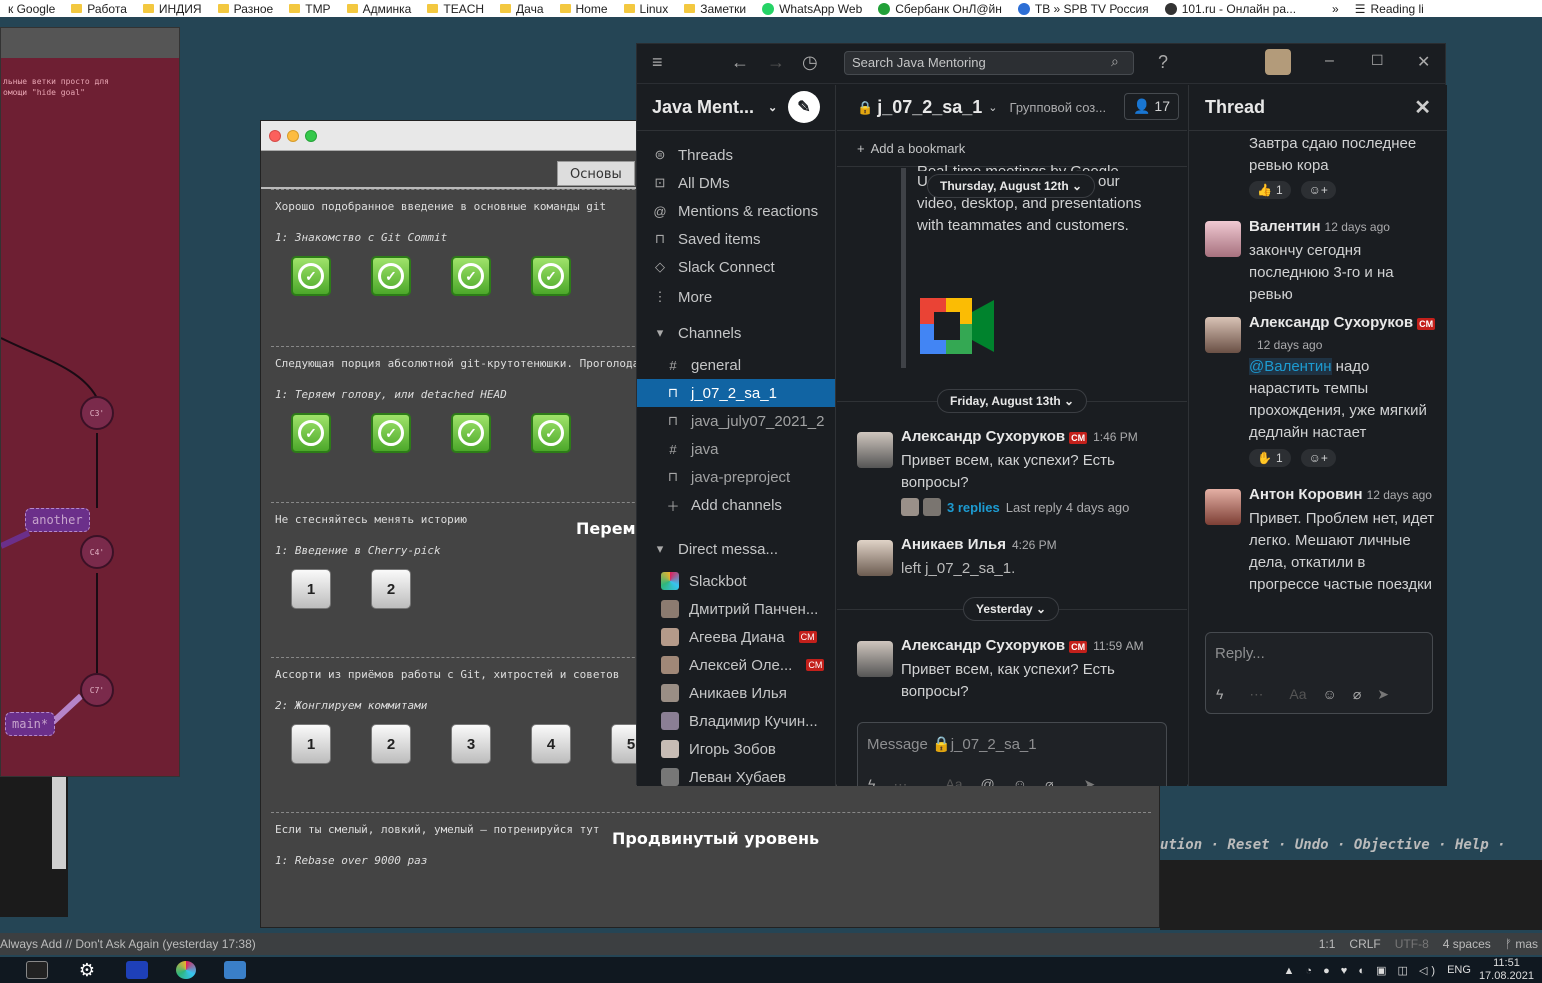 Image resolution: width=1542 pixels, height=983 pixels. I want to click on compose-icon: ✎, so click(804, 107).